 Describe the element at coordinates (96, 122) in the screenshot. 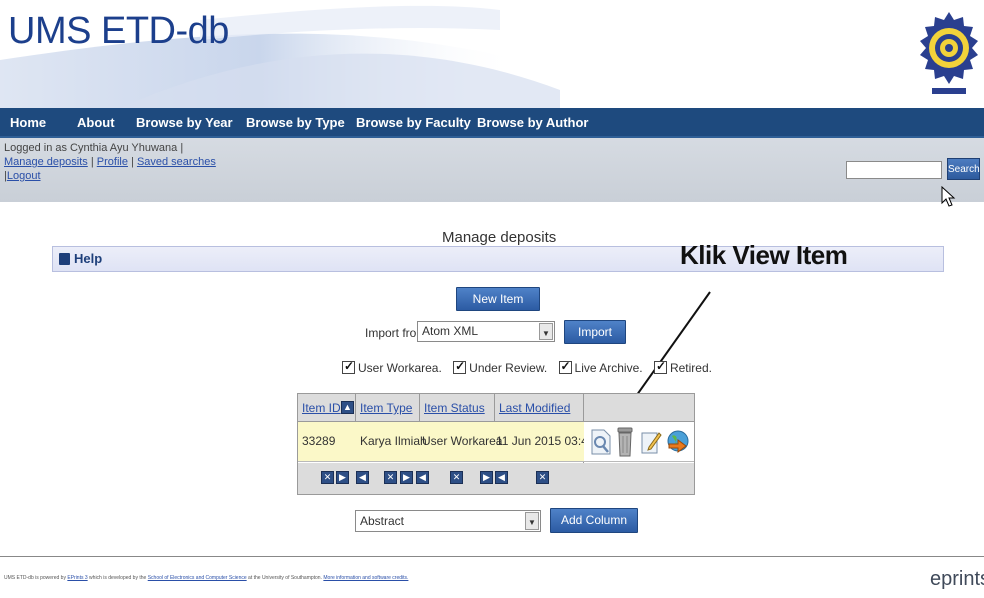

I see `nav-about: About` at that location.